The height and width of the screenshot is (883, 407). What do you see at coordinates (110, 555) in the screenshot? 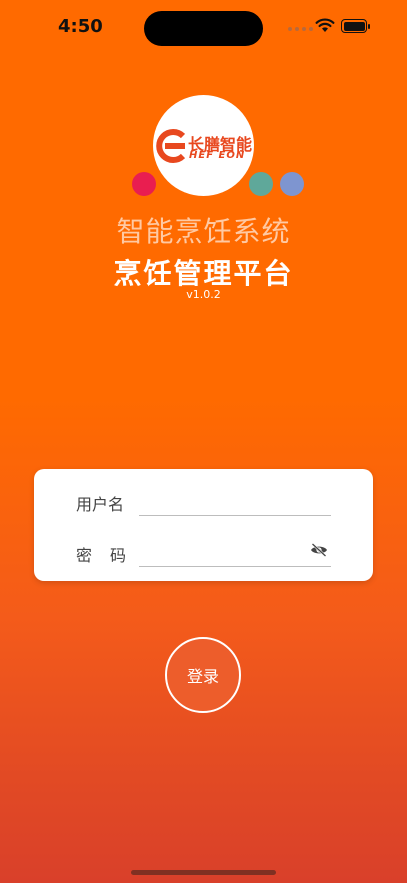
I see `password-label: 密码` at bounding box center [110, 555].